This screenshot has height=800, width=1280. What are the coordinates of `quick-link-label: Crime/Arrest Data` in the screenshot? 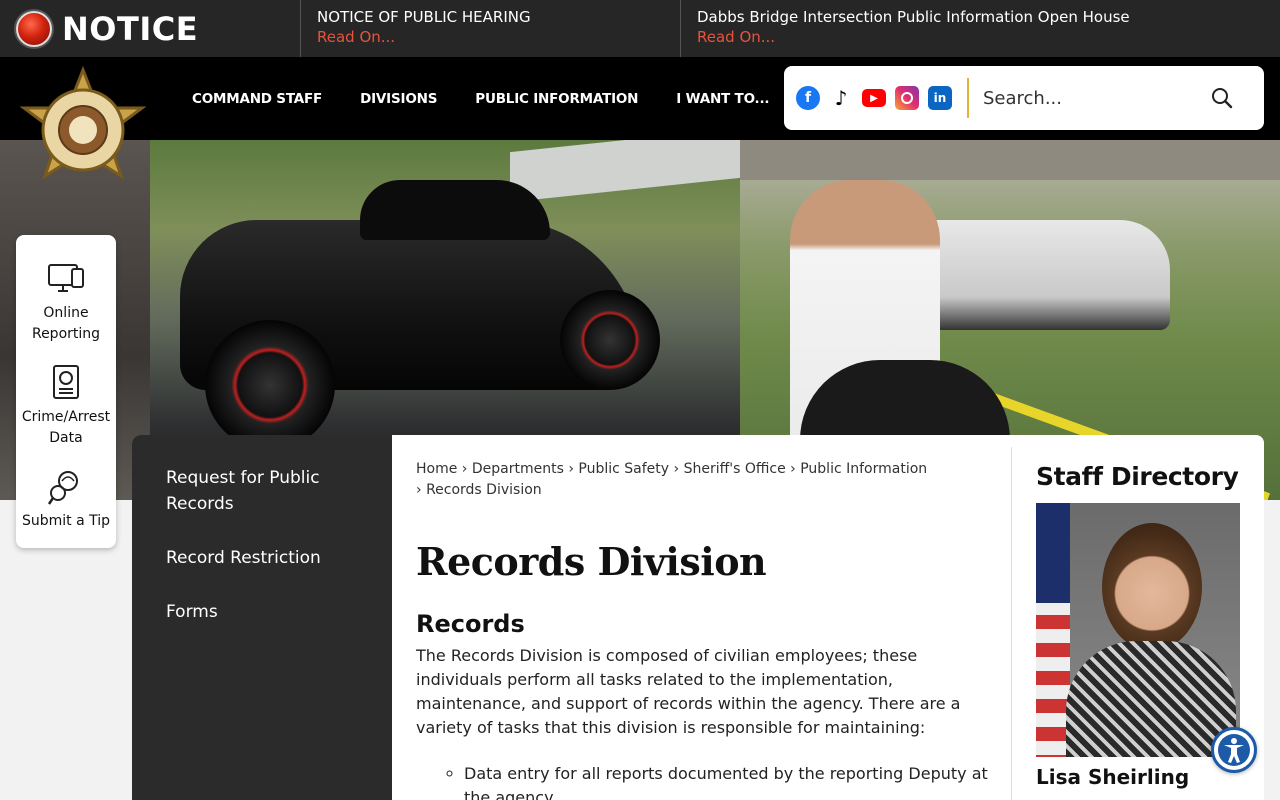 It's located at (66, 427).